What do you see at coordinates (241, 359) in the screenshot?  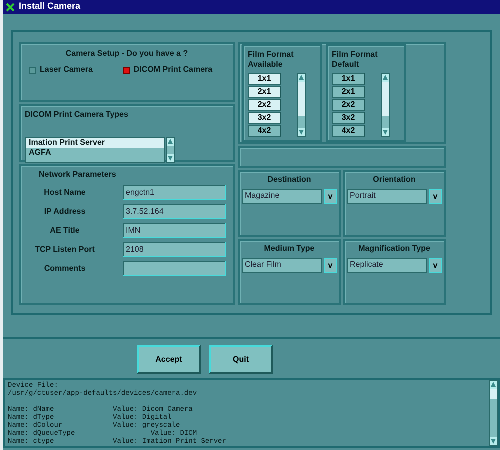 I see `action-button: Quit` at bounding box center [241, 359].